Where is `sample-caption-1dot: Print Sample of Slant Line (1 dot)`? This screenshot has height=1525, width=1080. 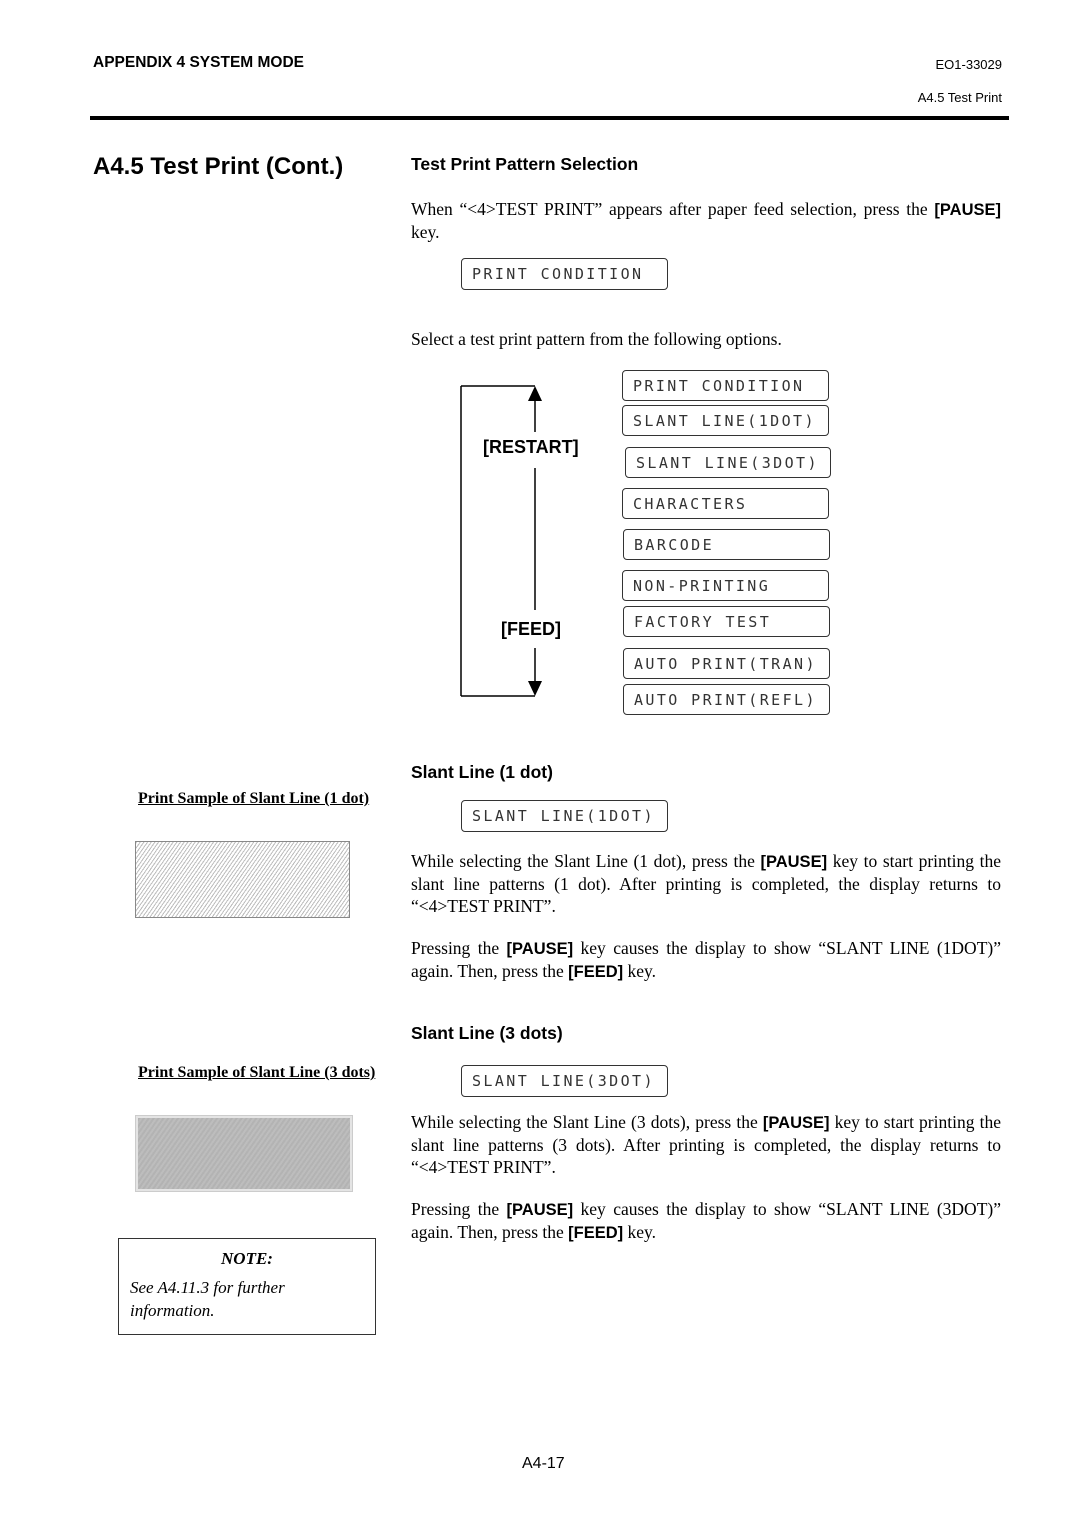
sample-caption-1dot: Print Sample of Slant Line (1 dot) is located at coordinates (254, 798).